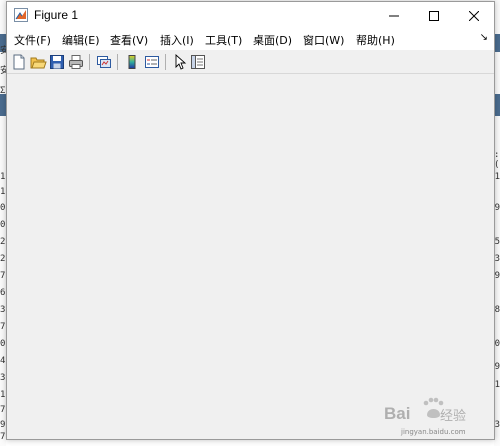 The height and width of the screenshot is (446, 500). I want to click on menu-view: 查看(V), so click(129, 40).